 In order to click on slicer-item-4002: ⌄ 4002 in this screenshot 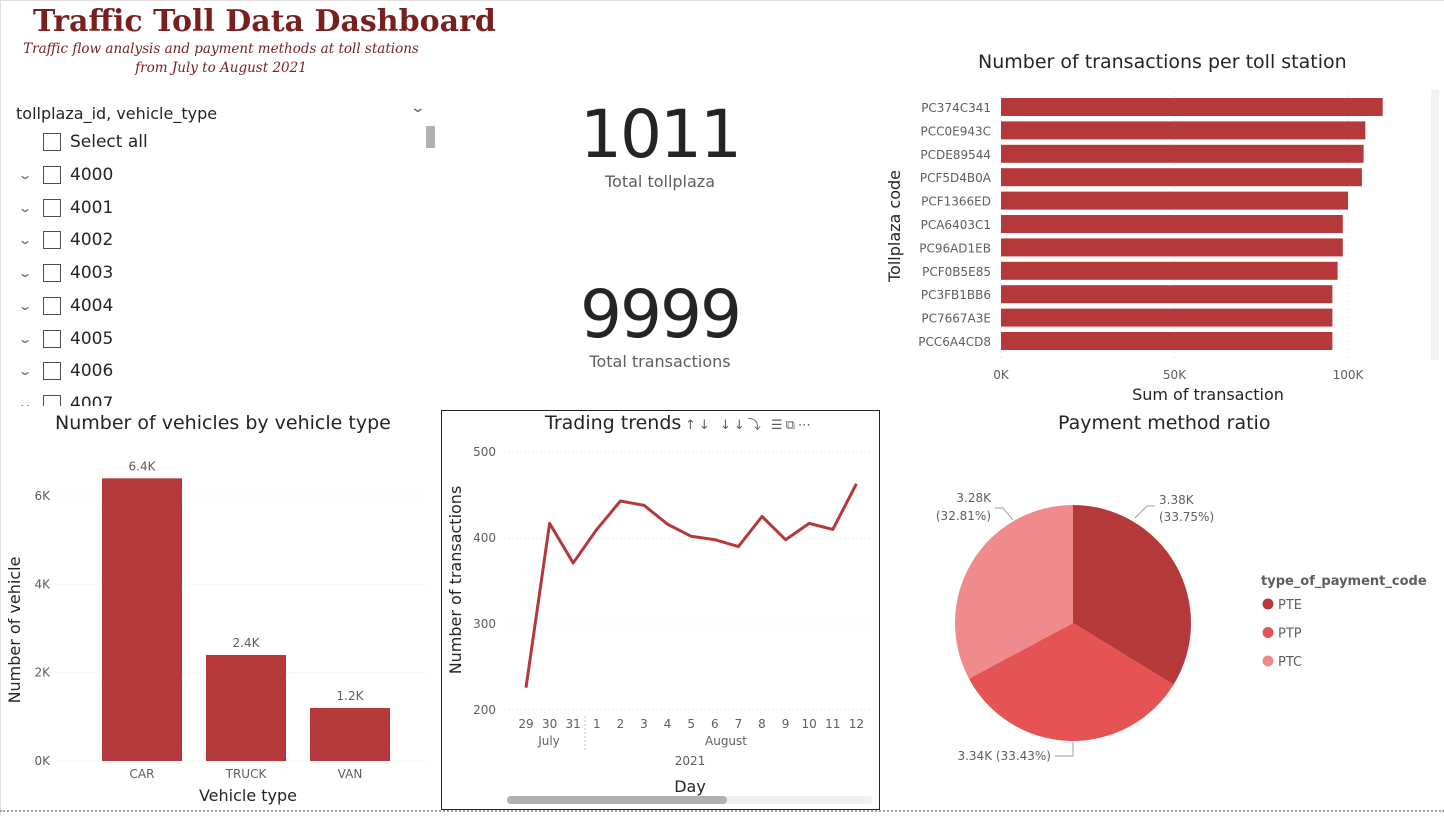, I will do `click(200, 240)`.